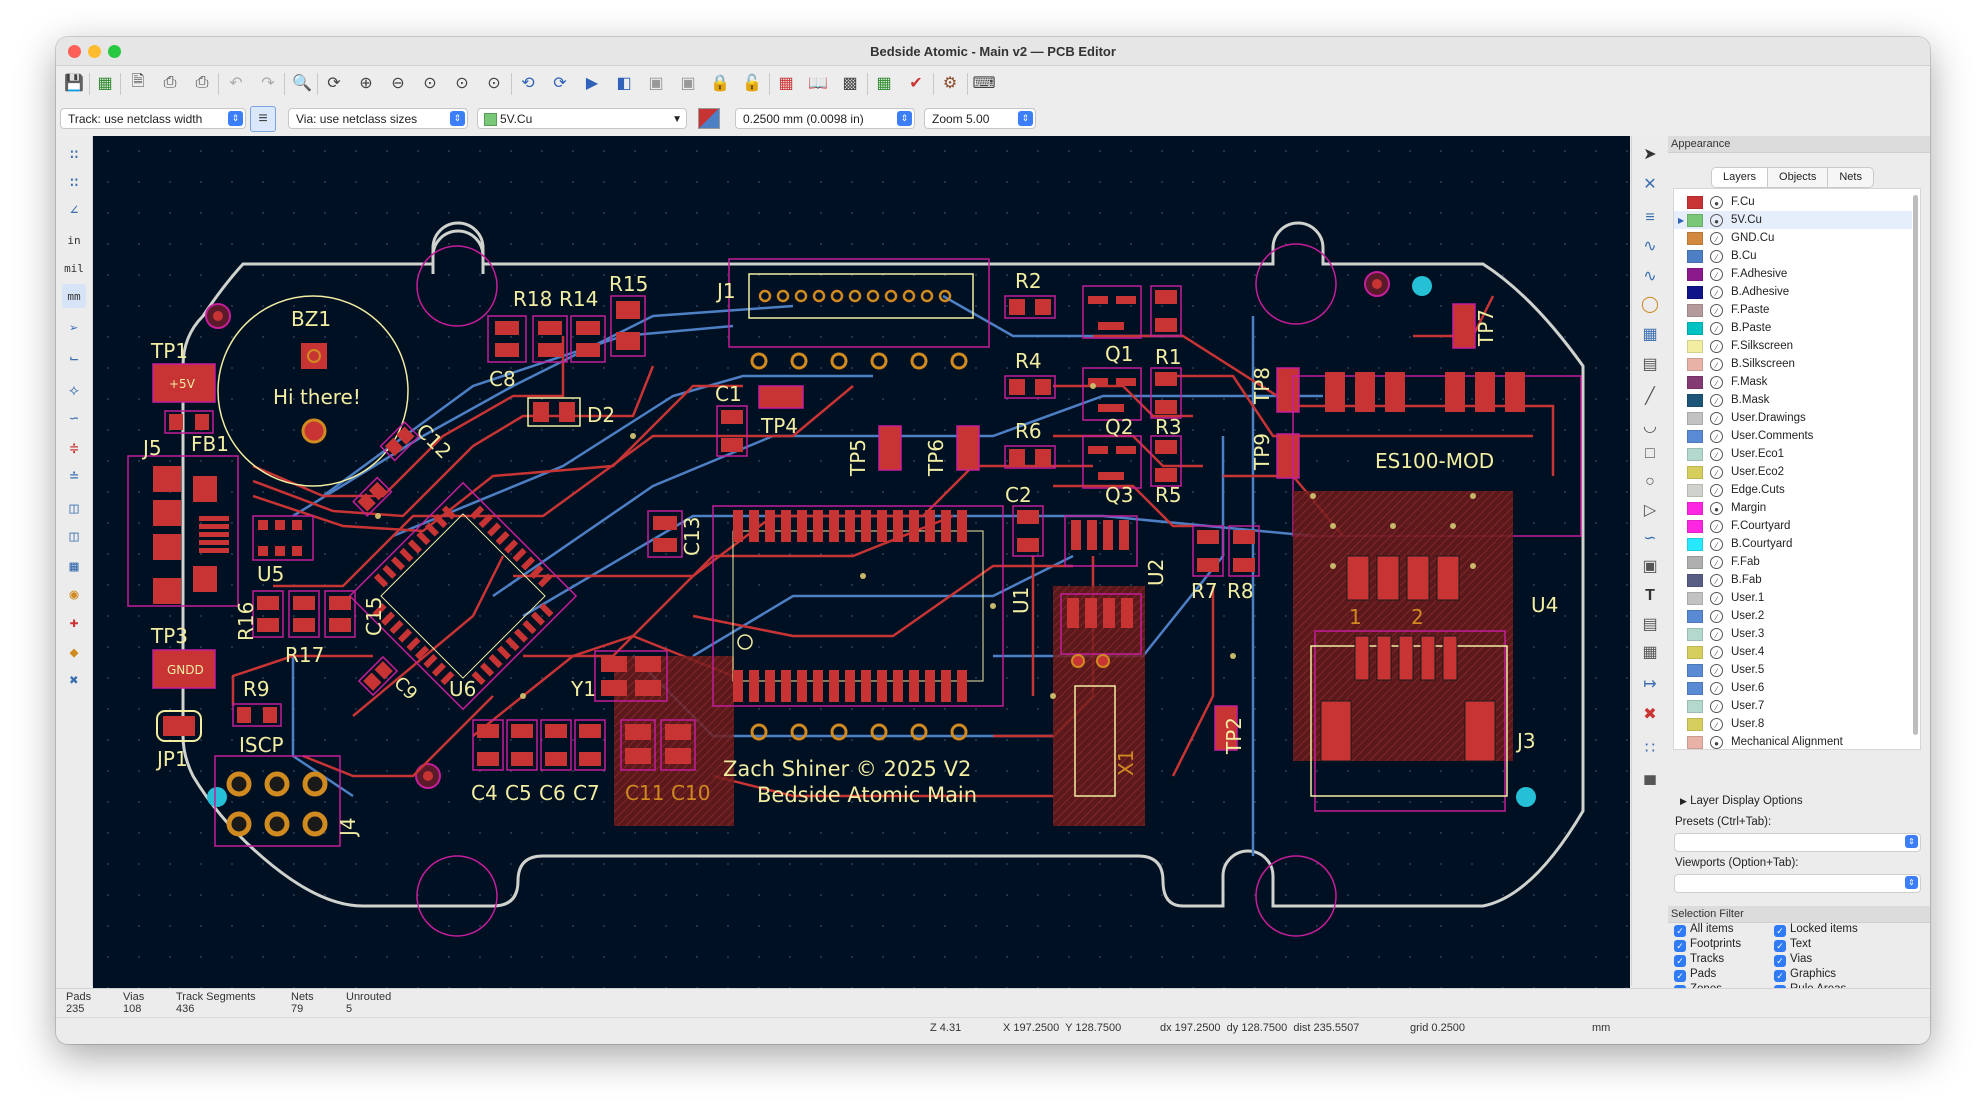 The height and width of the screenshot is (1117, 1985). I want to click on zoom-out-icon: ⊖, so click(398, 83).